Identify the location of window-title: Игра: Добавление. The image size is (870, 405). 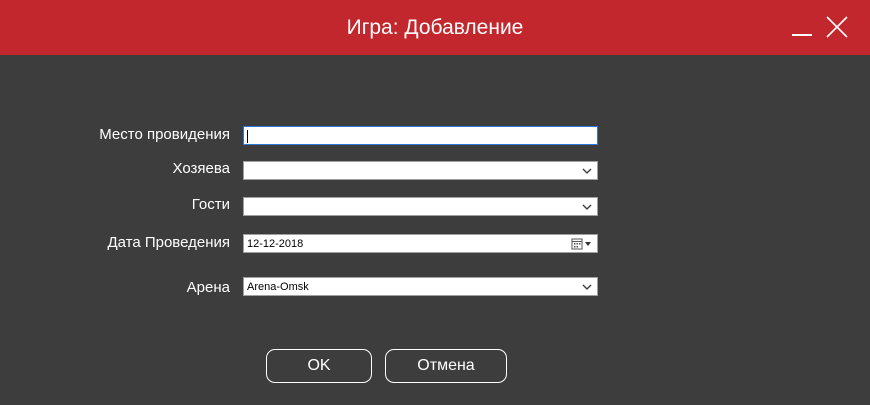
(435, 27).